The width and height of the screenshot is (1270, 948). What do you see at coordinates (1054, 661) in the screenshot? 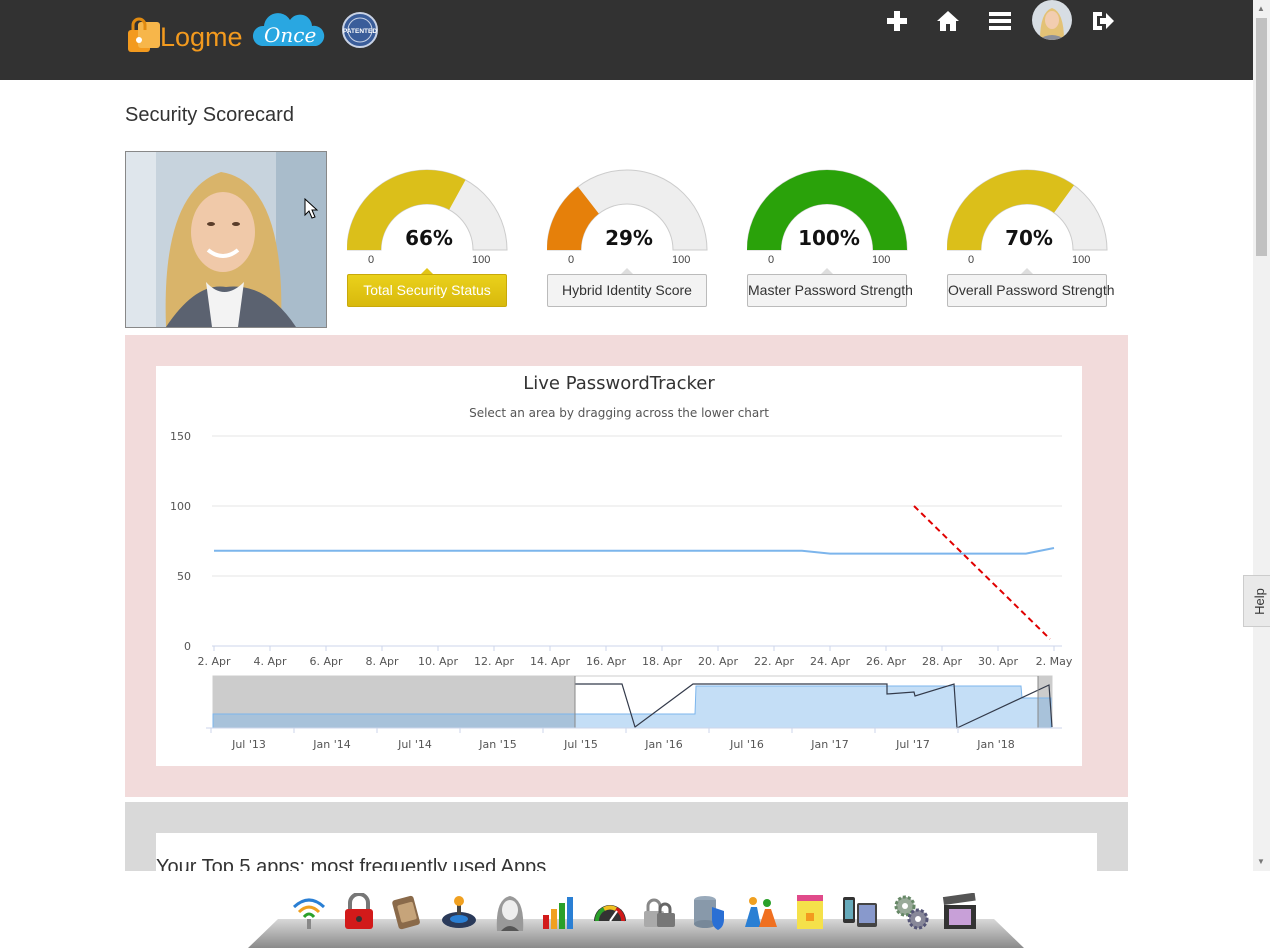
I see `x-tick-label: 2. May` at bounding box center [1054, 661].